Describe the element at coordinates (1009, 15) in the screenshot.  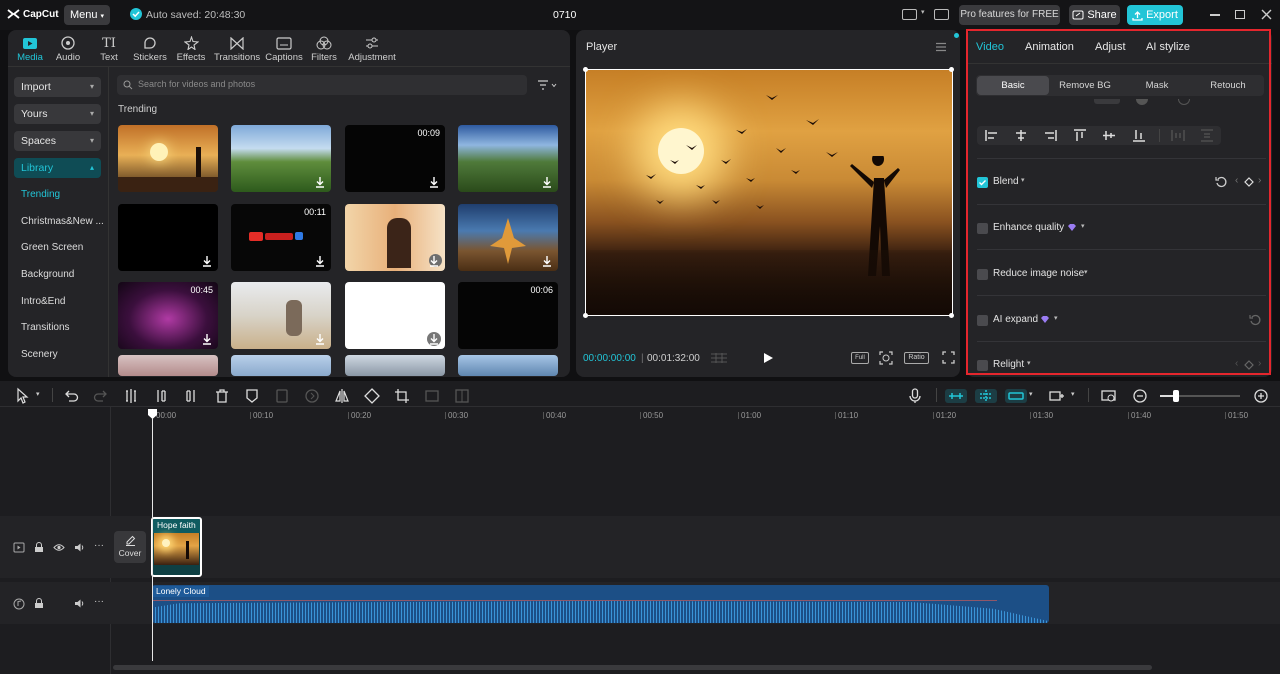
I see `pro-features-button: Pro features for FREE` at that location.